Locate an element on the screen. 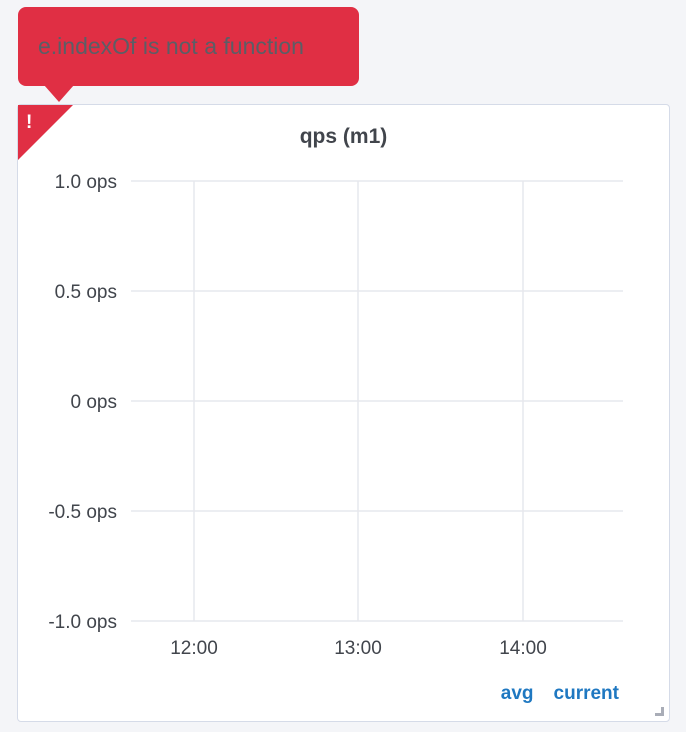  y-tick-label: 1.0 ops is located at coordinates (86, 182).